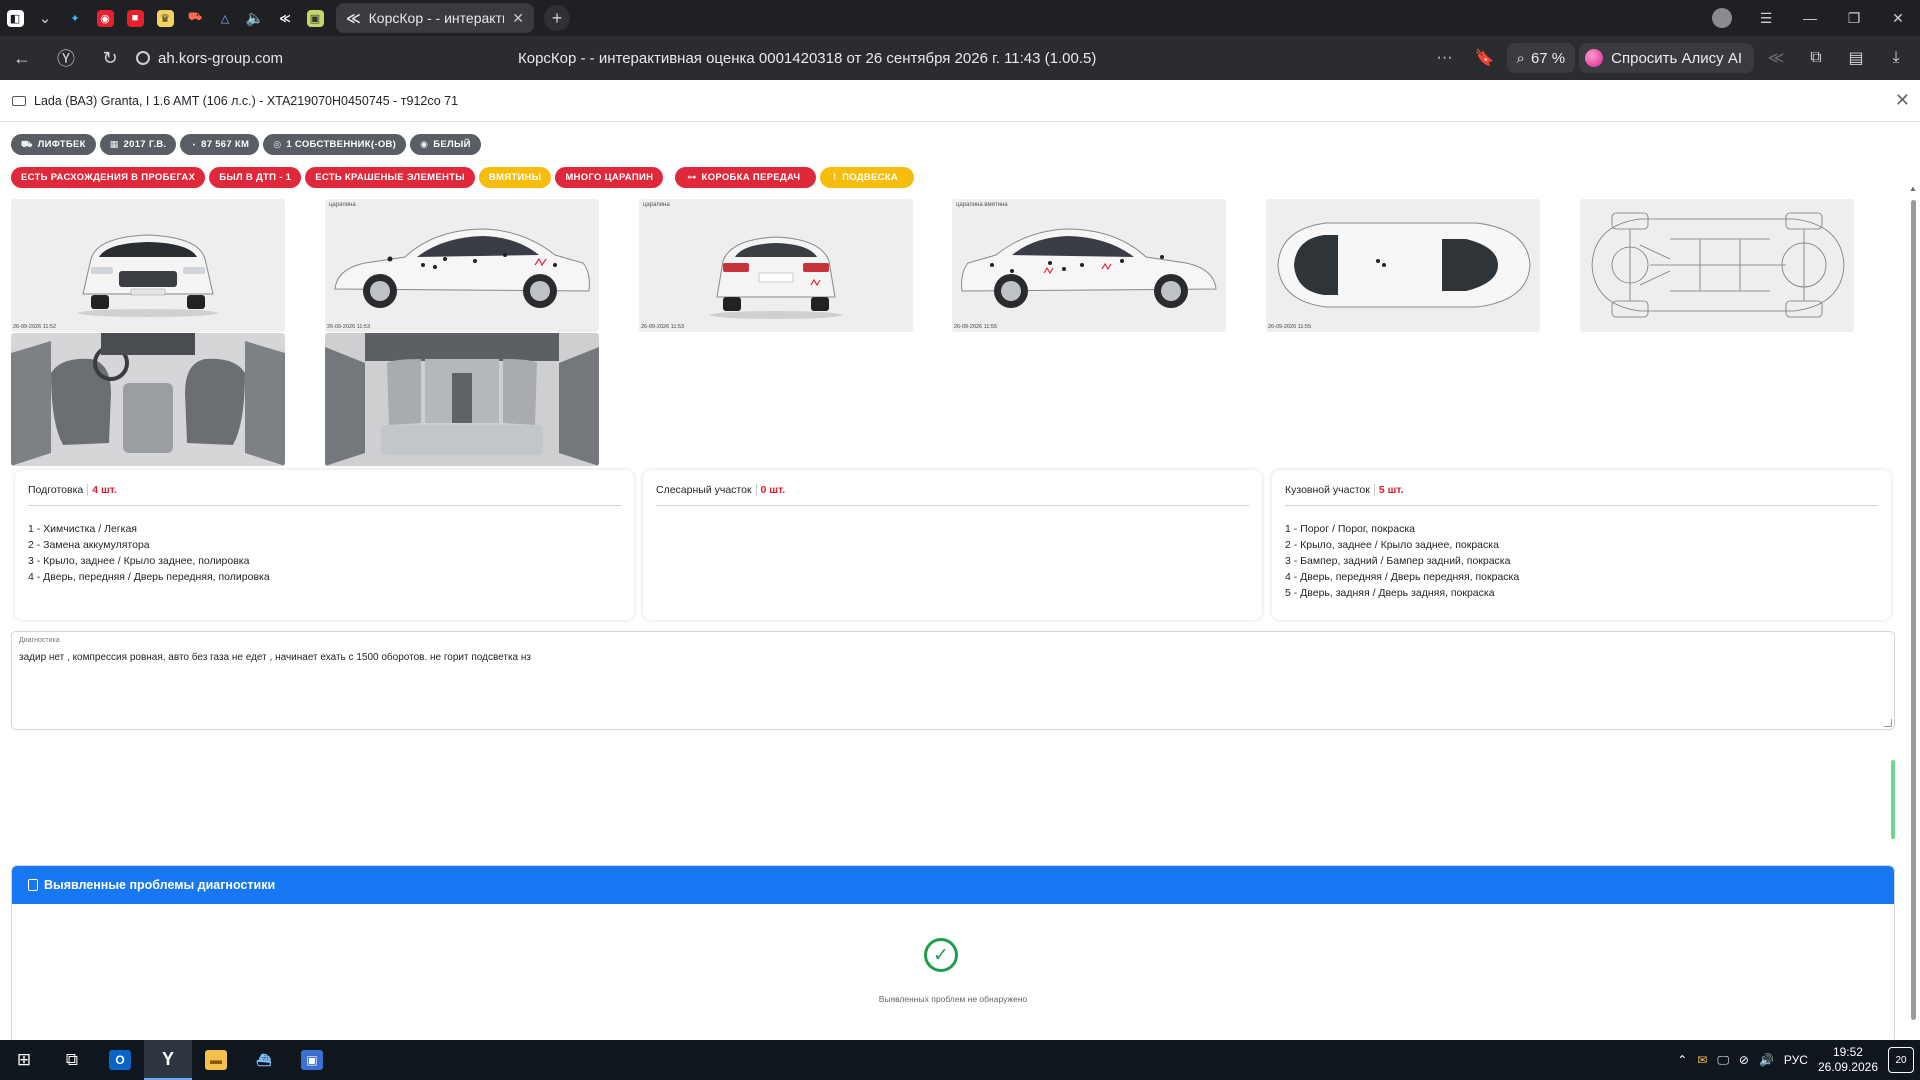 The width and height of the screenshot is (1920, 1080). I want to click on yandex-button: Ⓨ, so click(66, 58).